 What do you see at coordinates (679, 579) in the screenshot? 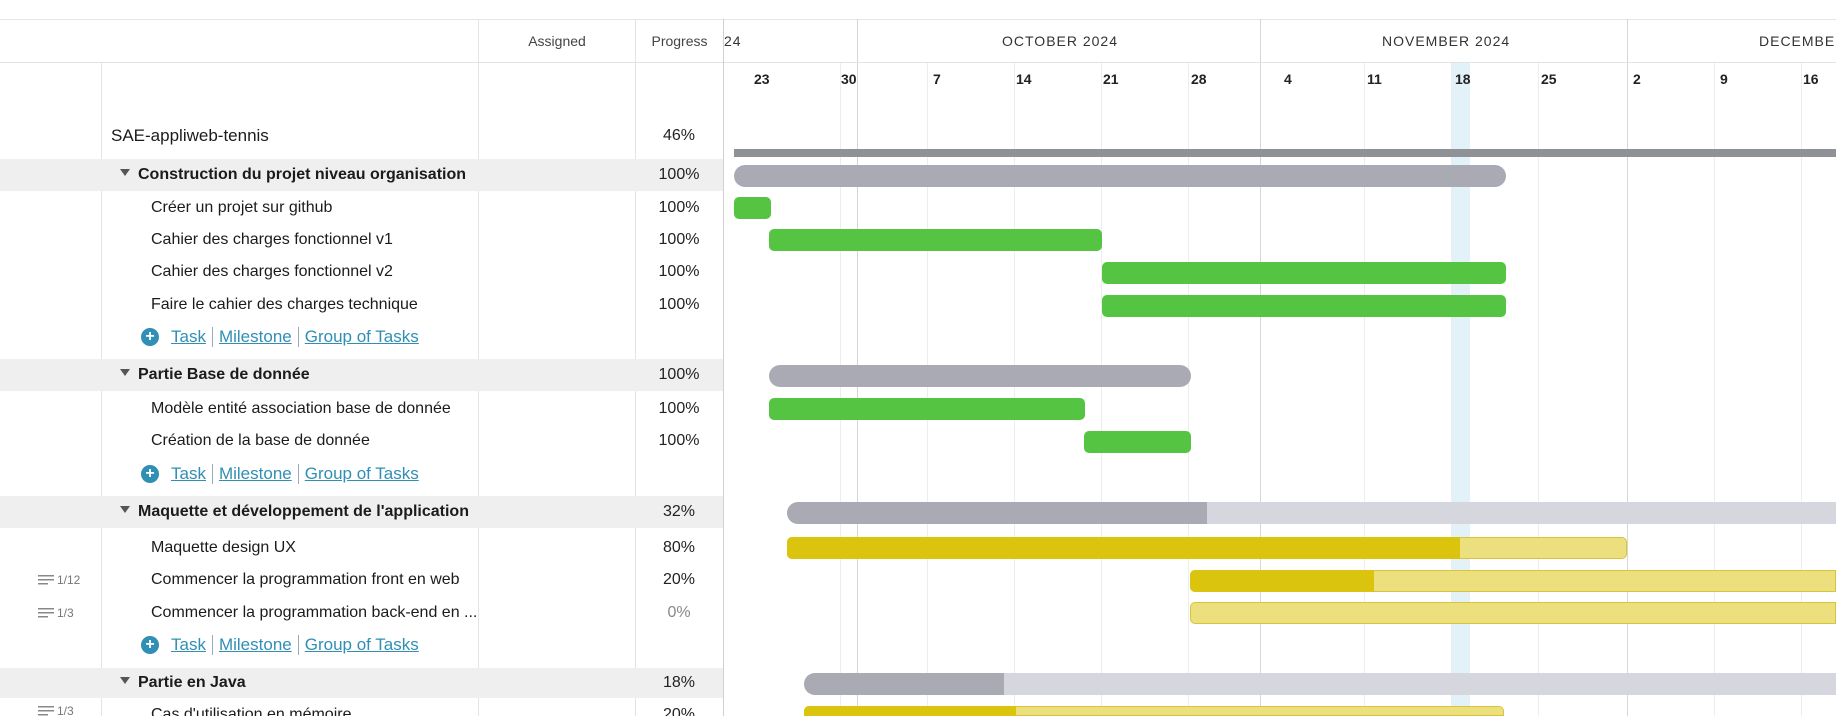
I see `task-progress: 20%` at bounding box center [679, 579].